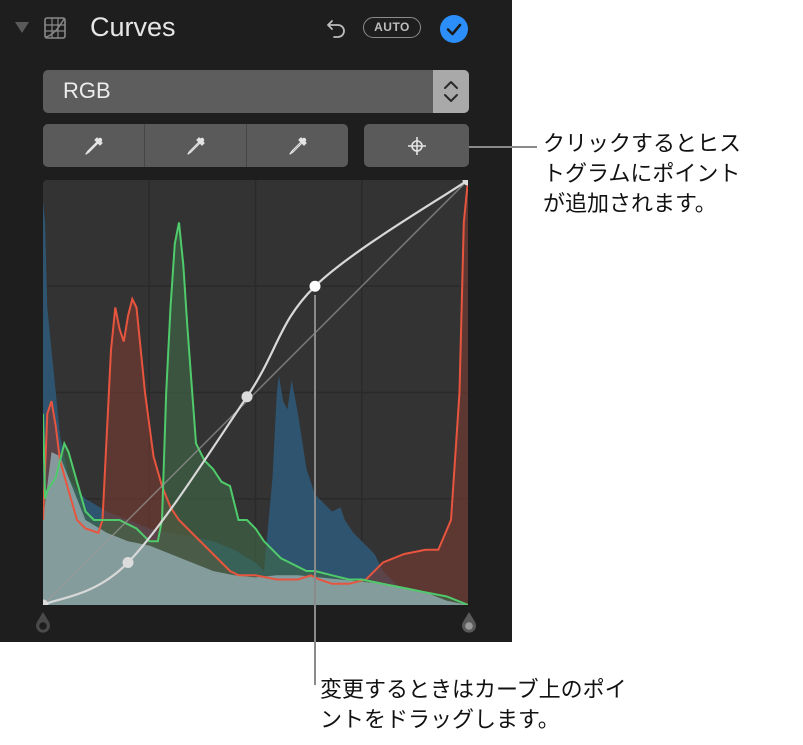  Describe the element at coordinates (337, 28) in the screenshot. I see `undo-icon` at that location.